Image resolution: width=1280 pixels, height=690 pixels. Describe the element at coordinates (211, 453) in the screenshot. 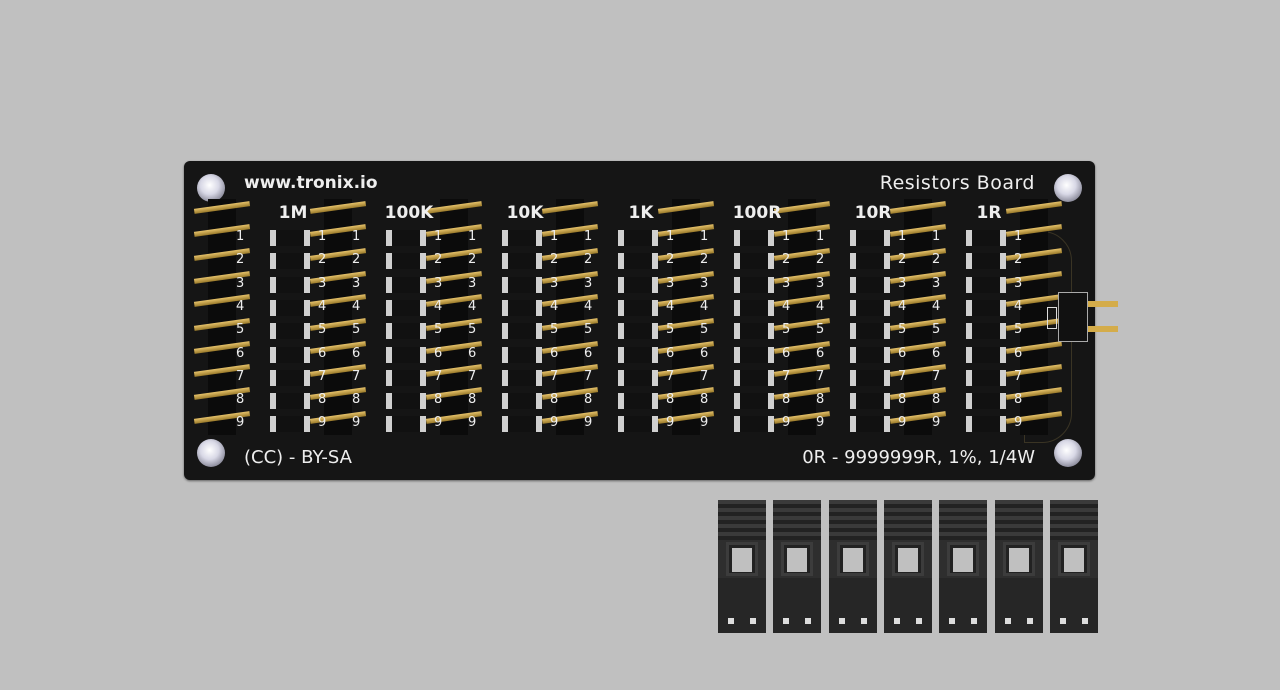

I see `mounting-hole-bottom-left` at that location.